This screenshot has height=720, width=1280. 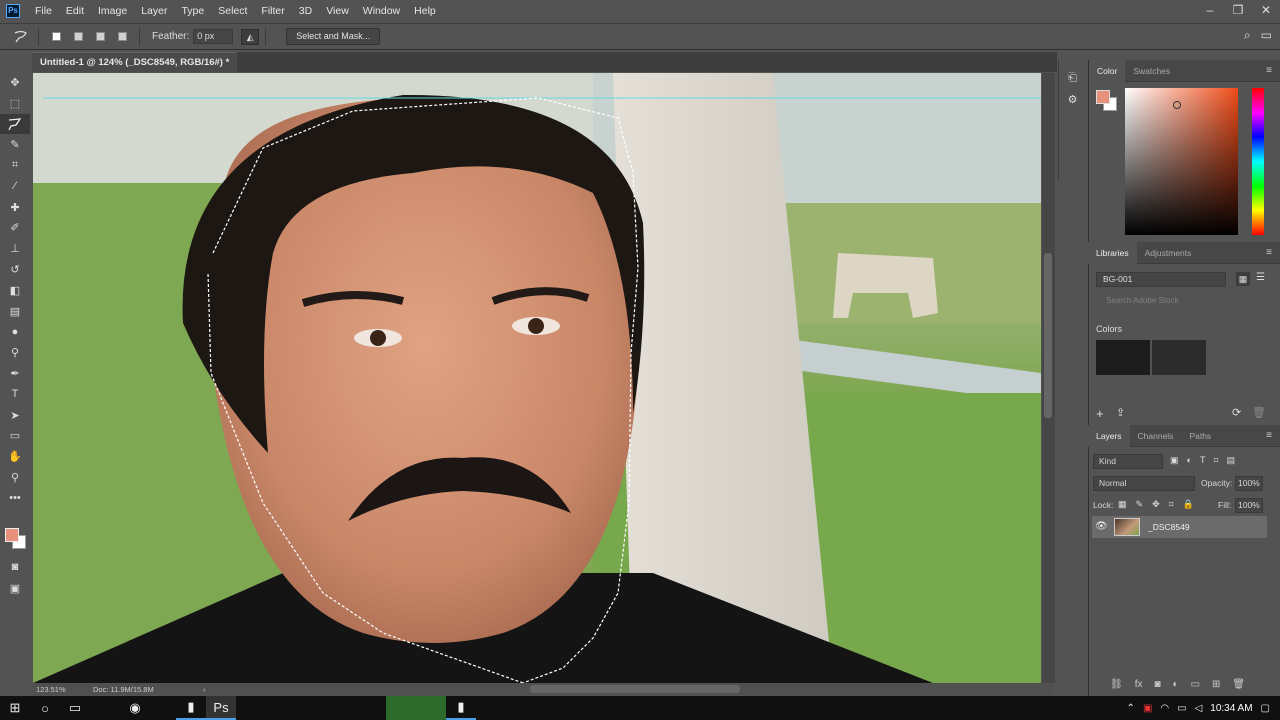 I want to click on menu-filter: Filter, so click(x=272, y=11).